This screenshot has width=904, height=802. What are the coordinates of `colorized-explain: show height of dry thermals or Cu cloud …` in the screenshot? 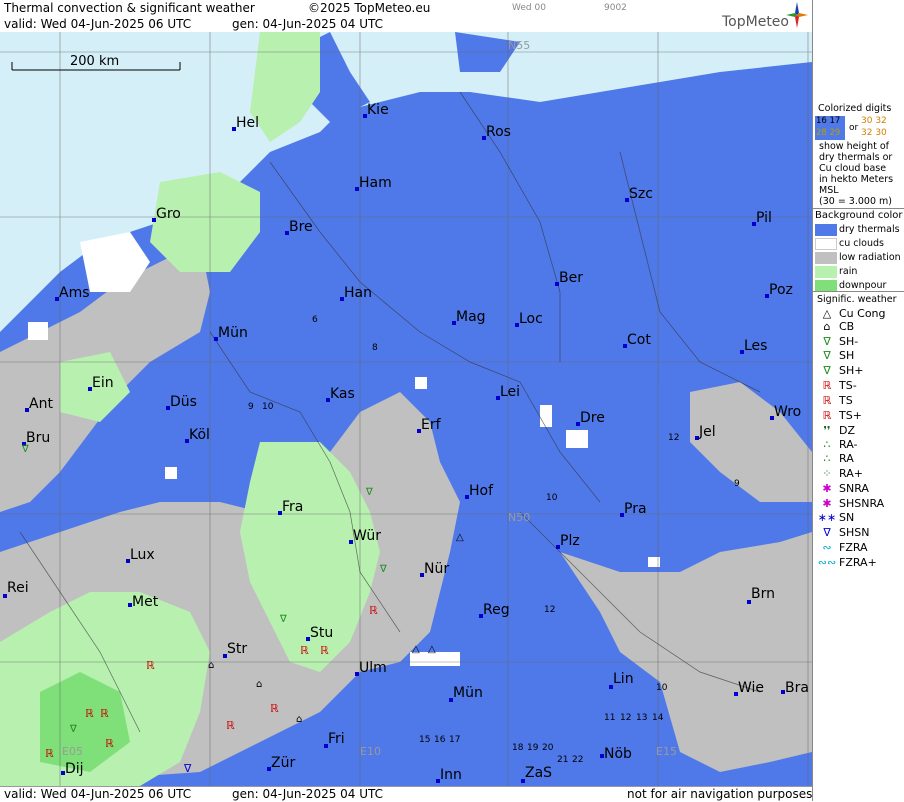 It's located at (856, 174).